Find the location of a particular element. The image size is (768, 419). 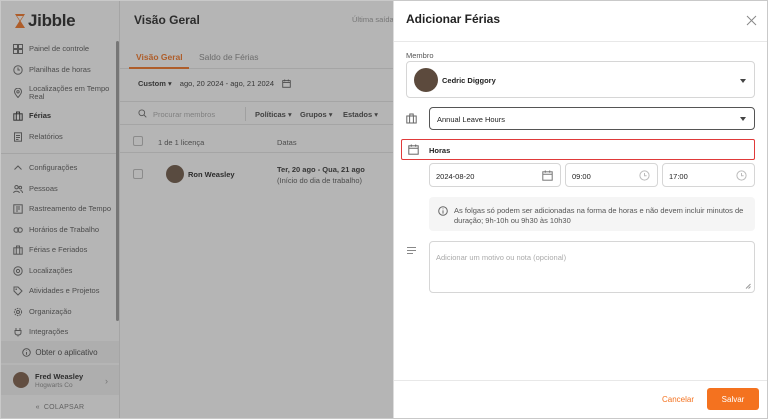

resize-handle-icon is located at coordinates (748, 286).